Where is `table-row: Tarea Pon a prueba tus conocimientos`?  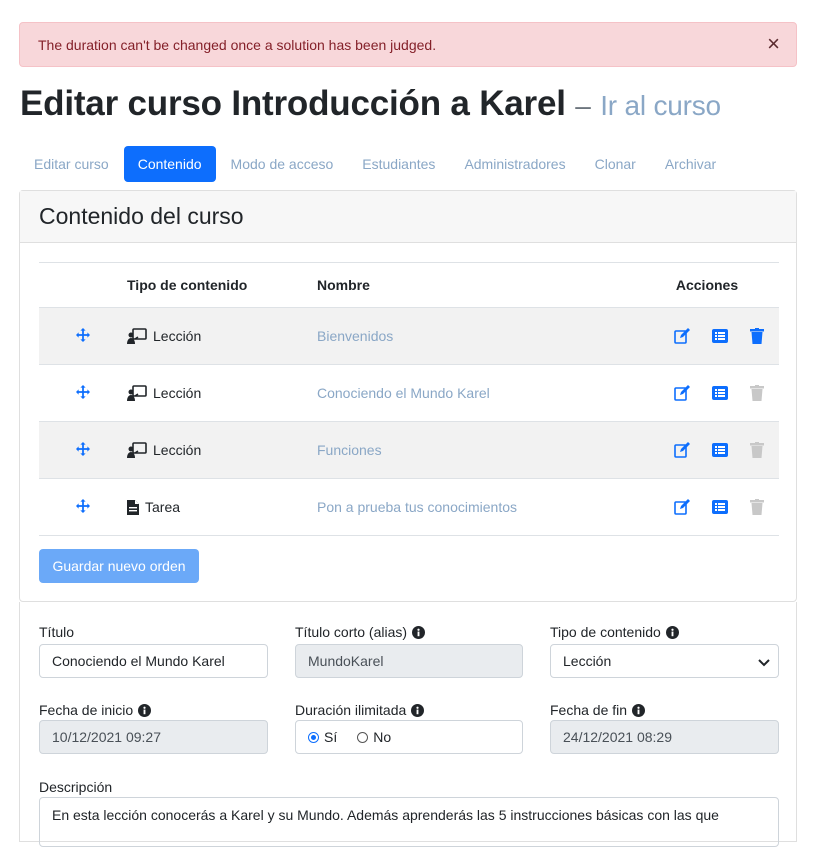
table-row: Tarea Pon a prueba tus conocimientos is located at coordinates (409, 507).